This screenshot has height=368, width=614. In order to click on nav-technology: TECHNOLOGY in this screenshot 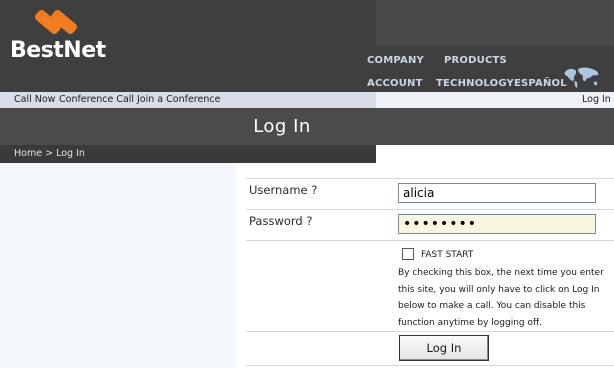, I will do `click(475, 83)`.